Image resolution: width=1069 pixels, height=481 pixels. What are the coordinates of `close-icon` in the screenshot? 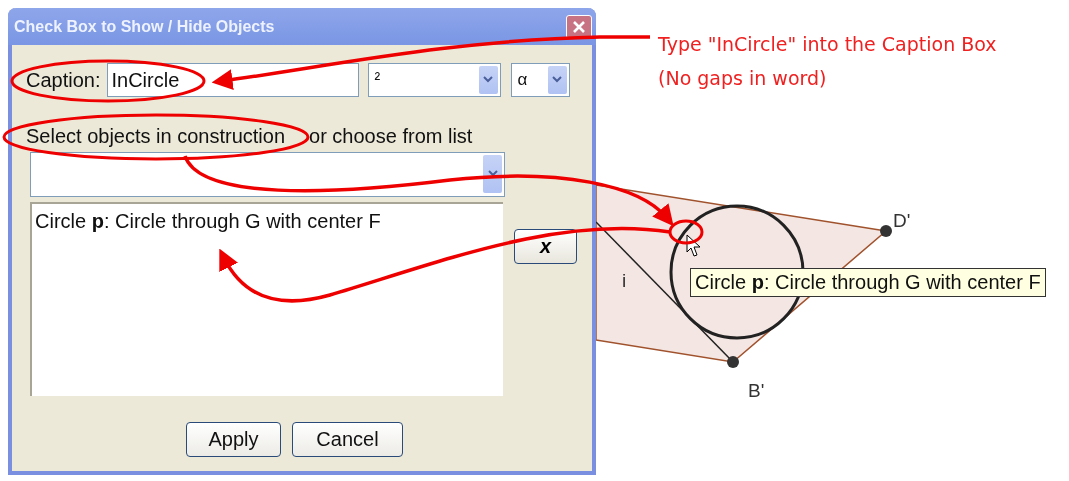 It's located at (579, 26).